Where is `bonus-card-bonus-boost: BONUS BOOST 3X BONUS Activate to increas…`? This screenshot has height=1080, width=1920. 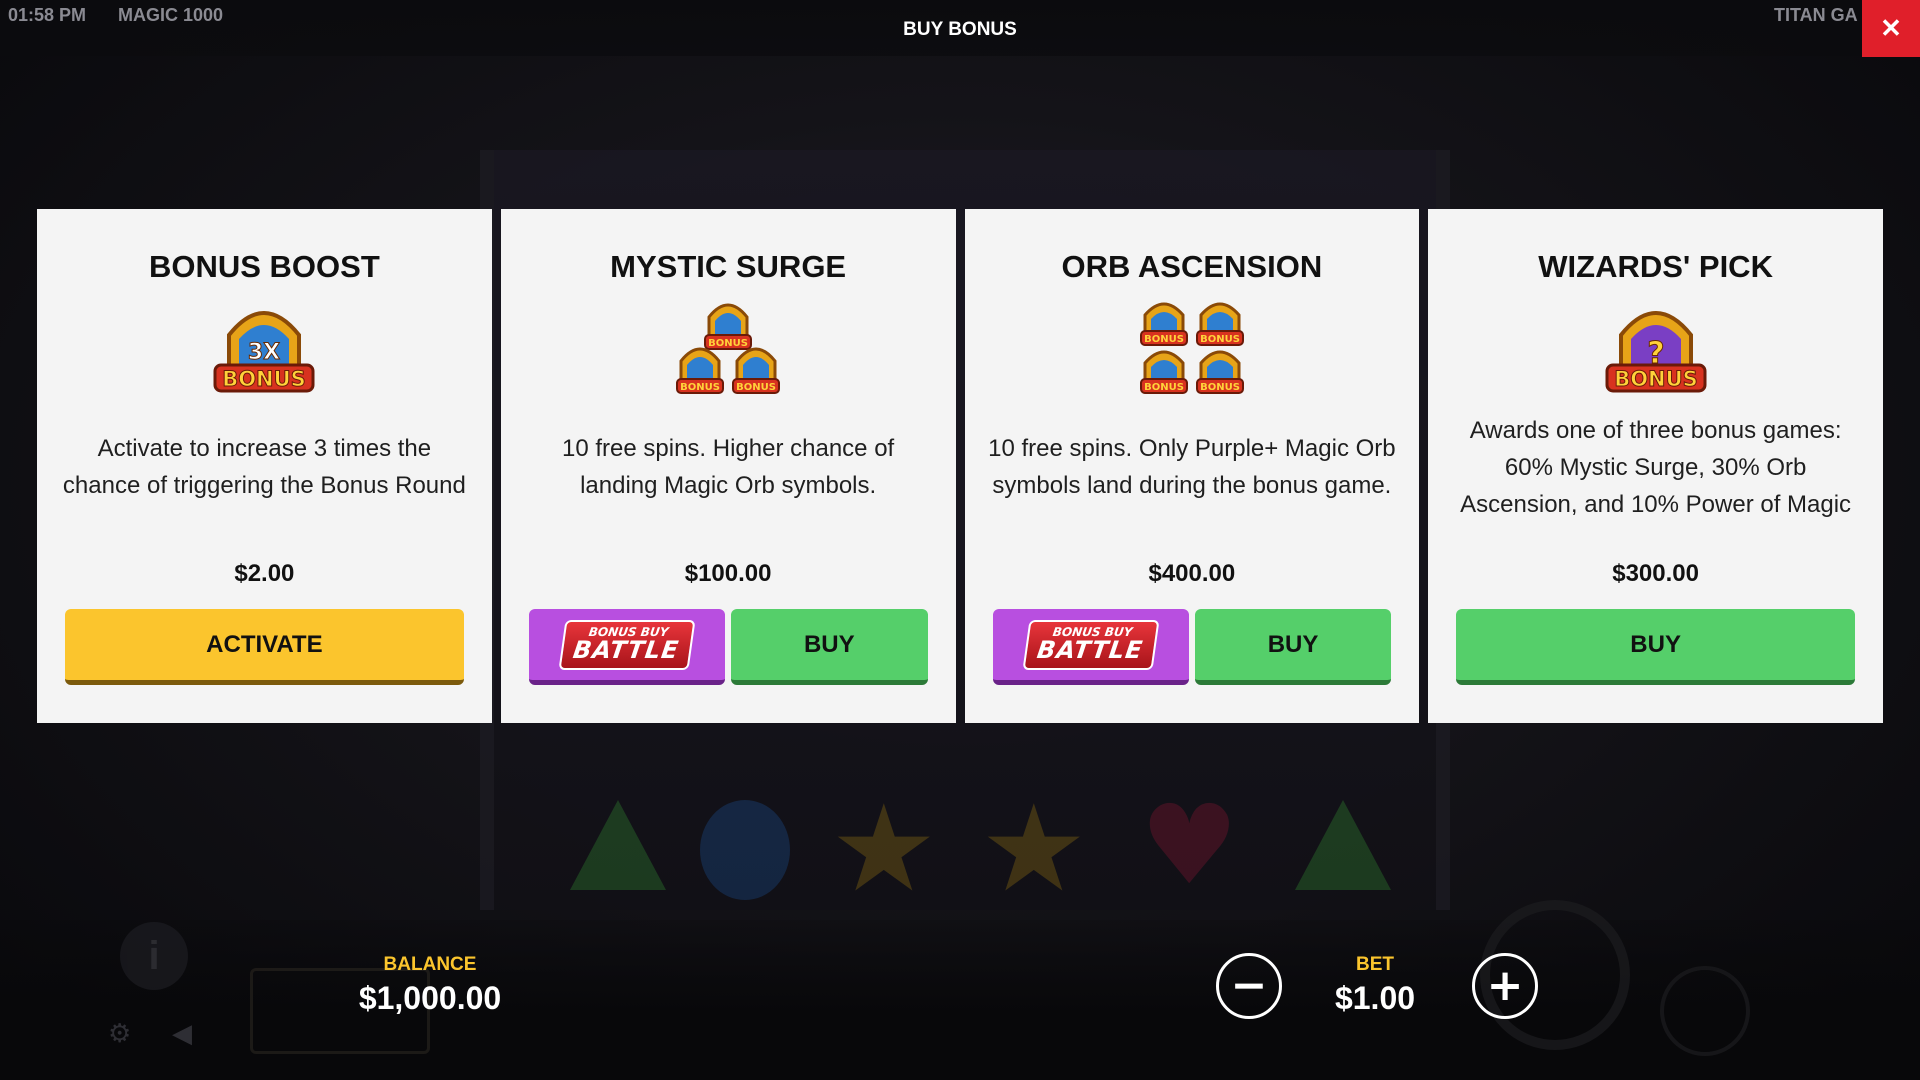 bonus-card-bonus-boost: BONUS BOOST 3X BONUS Activate to increas… is located at coordinates (264, 466).